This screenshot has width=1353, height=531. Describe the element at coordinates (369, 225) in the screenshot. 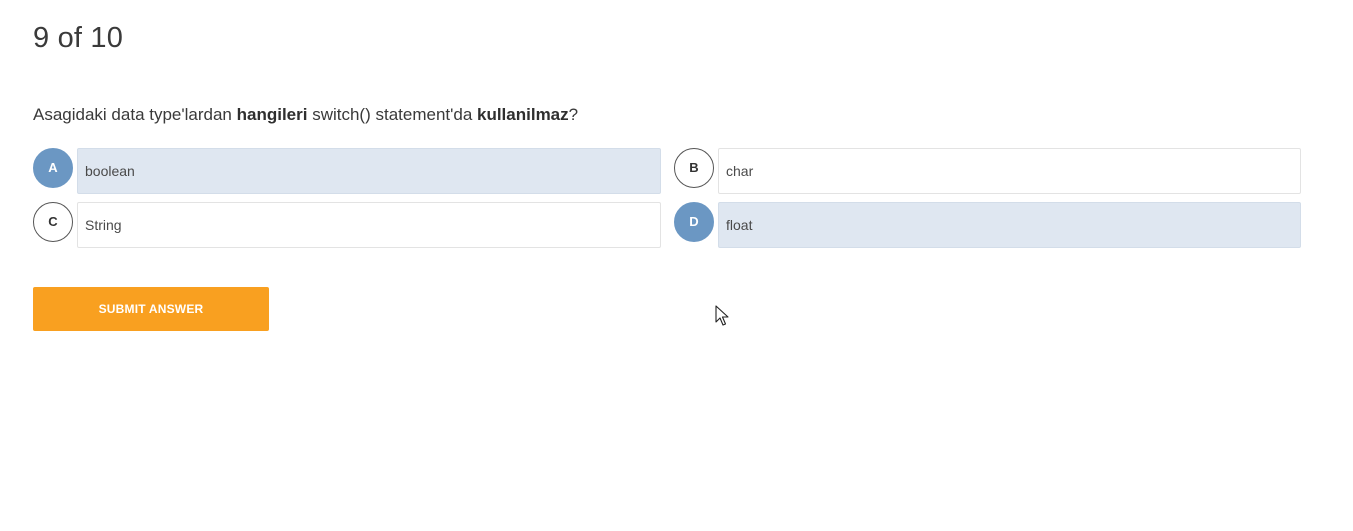

I see `option-answer-box: String` at that location.